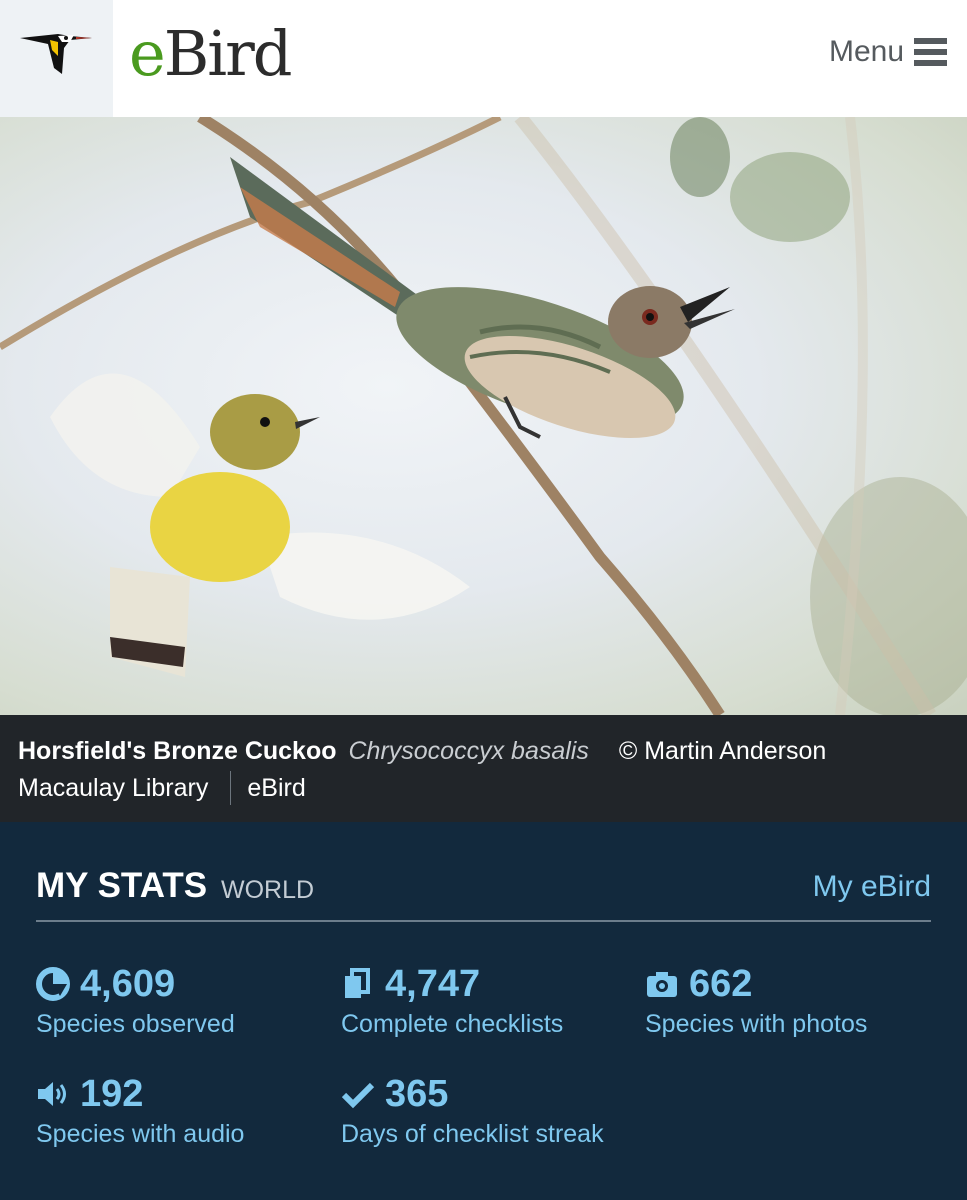  I want to click on ebird-logo-icon, so click(56, 54).